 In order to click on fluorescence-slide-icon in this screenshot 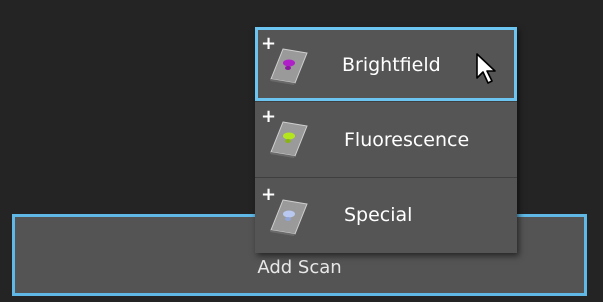, I will do `click(289, 139)`.